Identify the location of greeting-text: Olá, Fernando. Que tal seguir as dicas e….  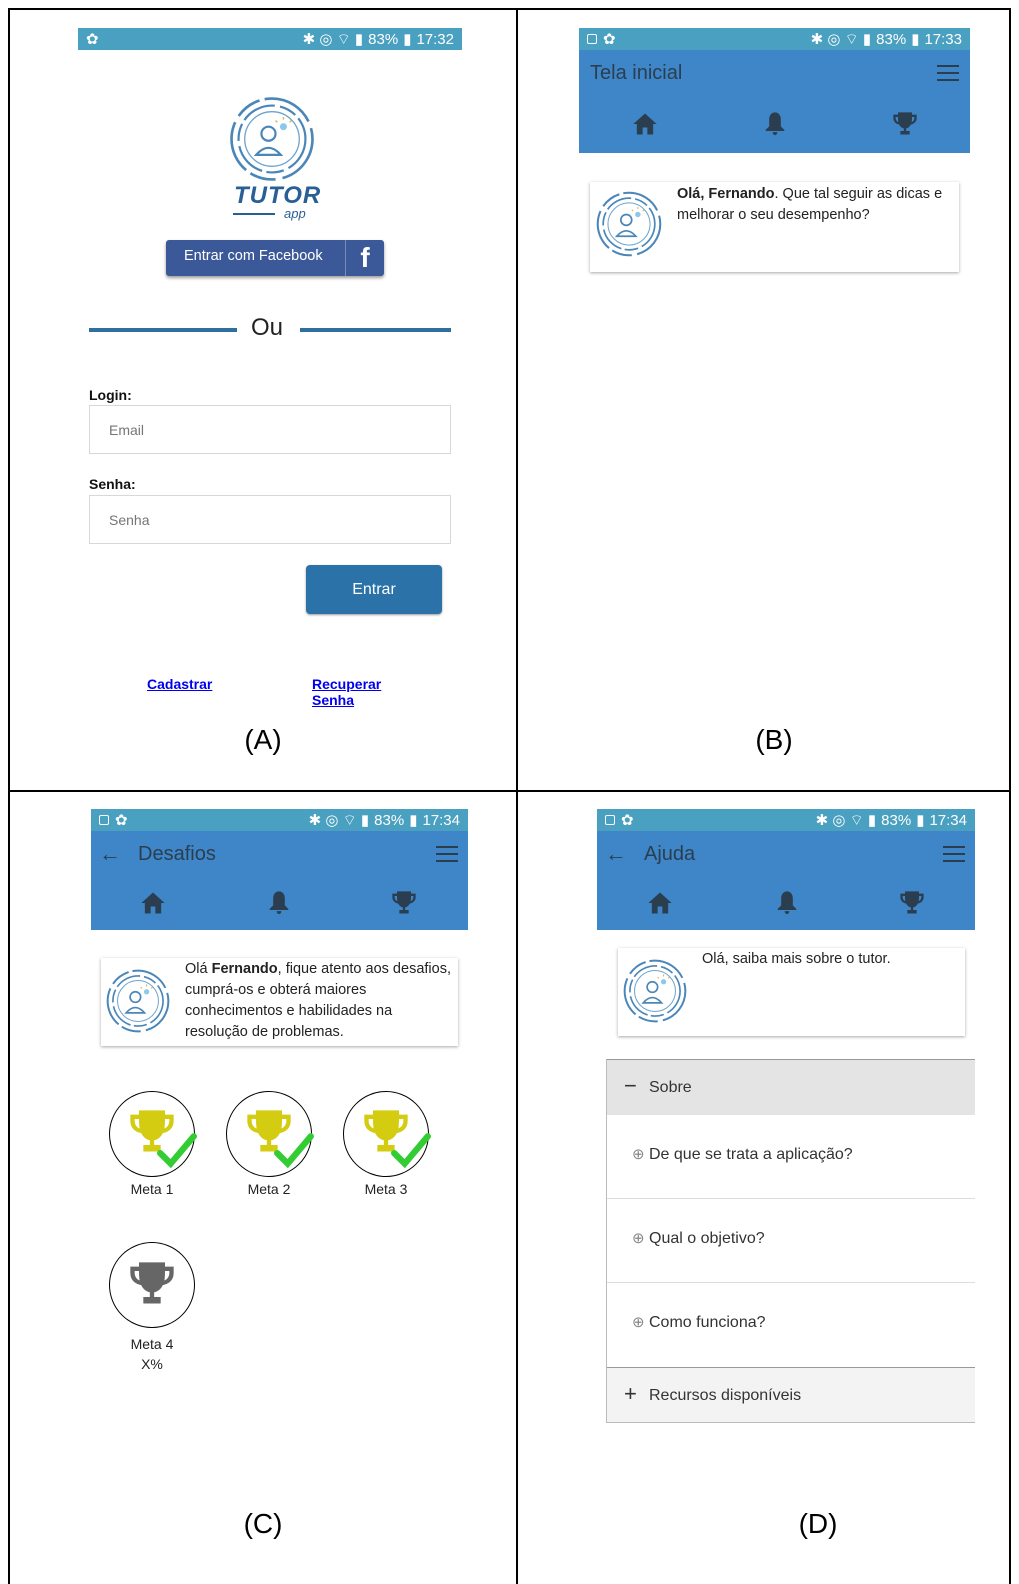
(815, 205).